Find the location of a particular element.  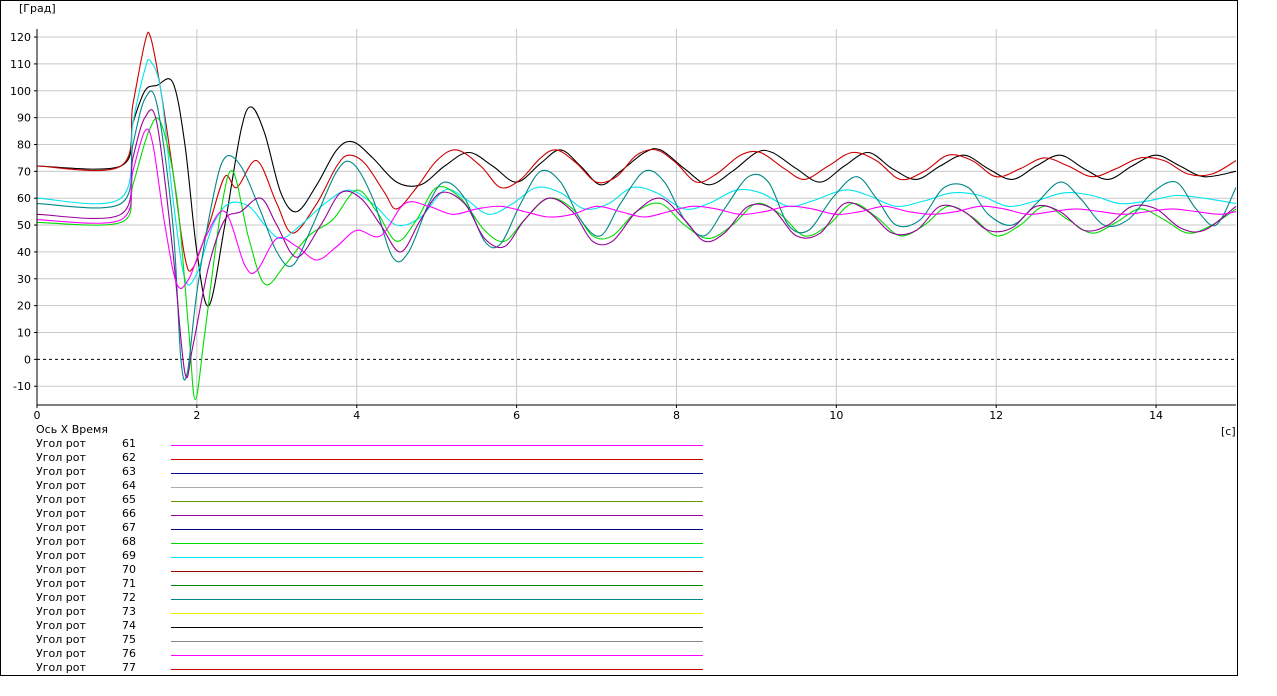

legend-item: Угол рот 63 is located at coordinates (376, 473).